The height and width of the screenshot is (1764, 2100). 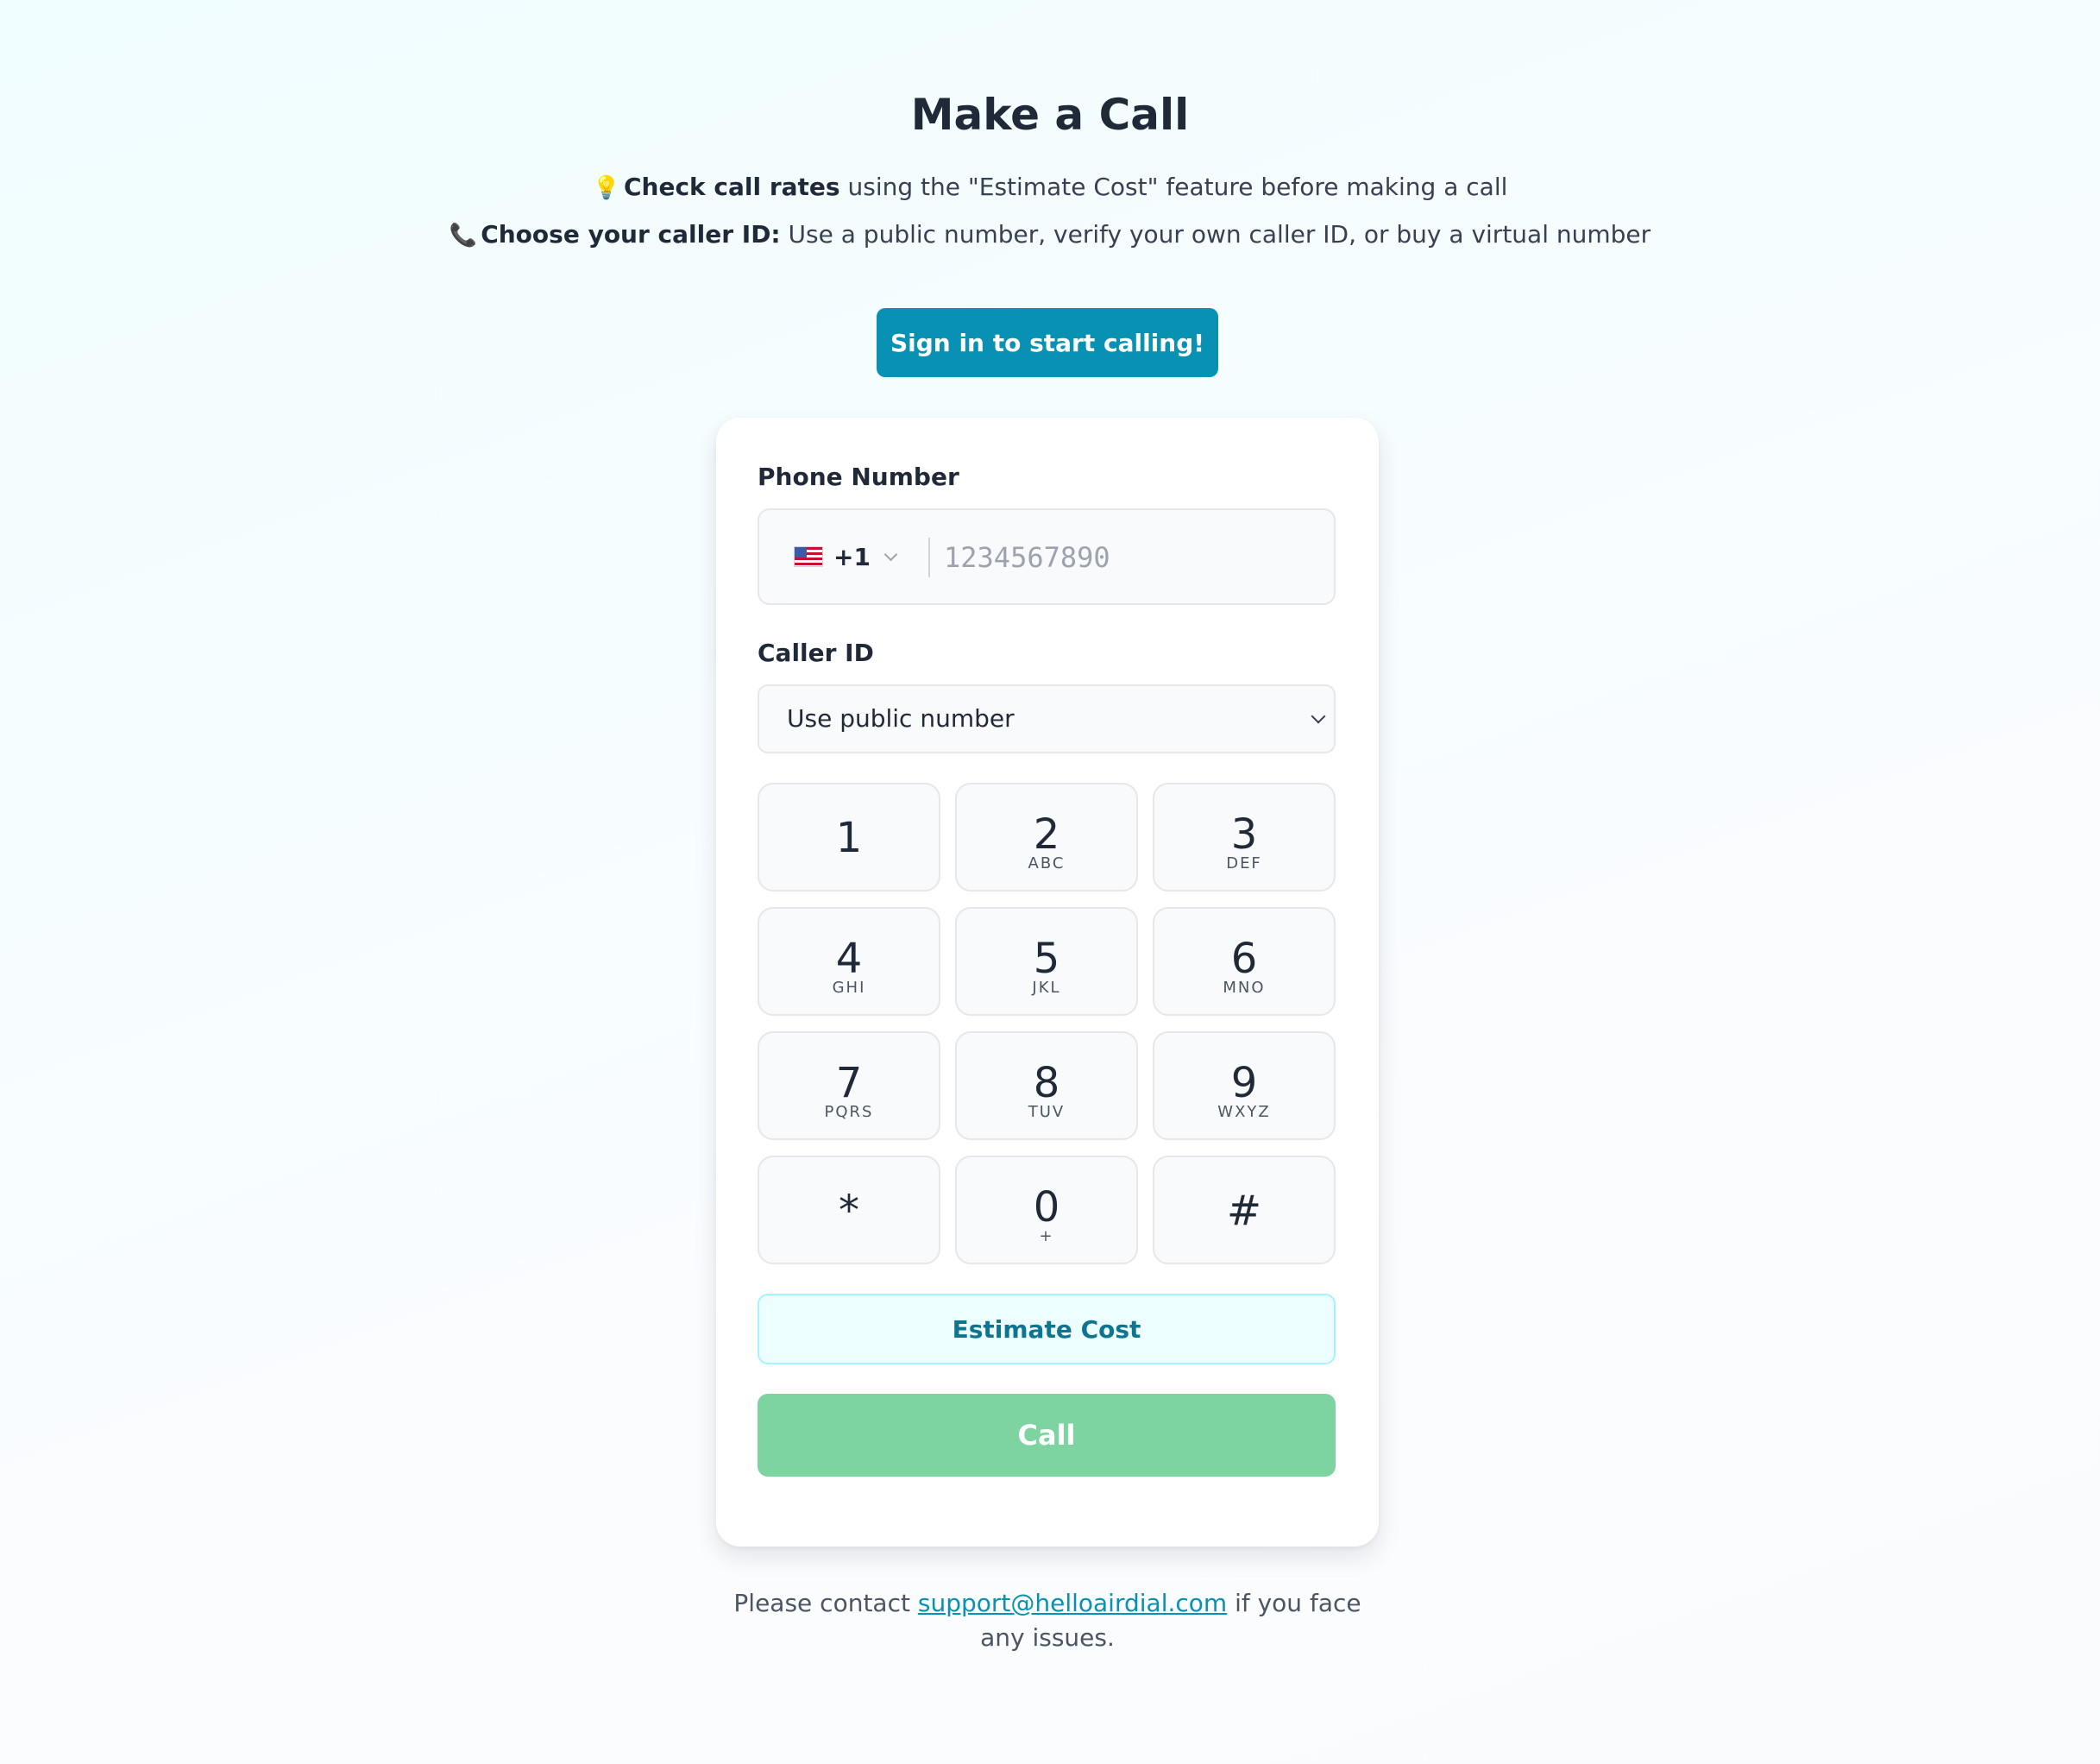 I want to click on key-digit: 9, so click(x=1244, y=1083).